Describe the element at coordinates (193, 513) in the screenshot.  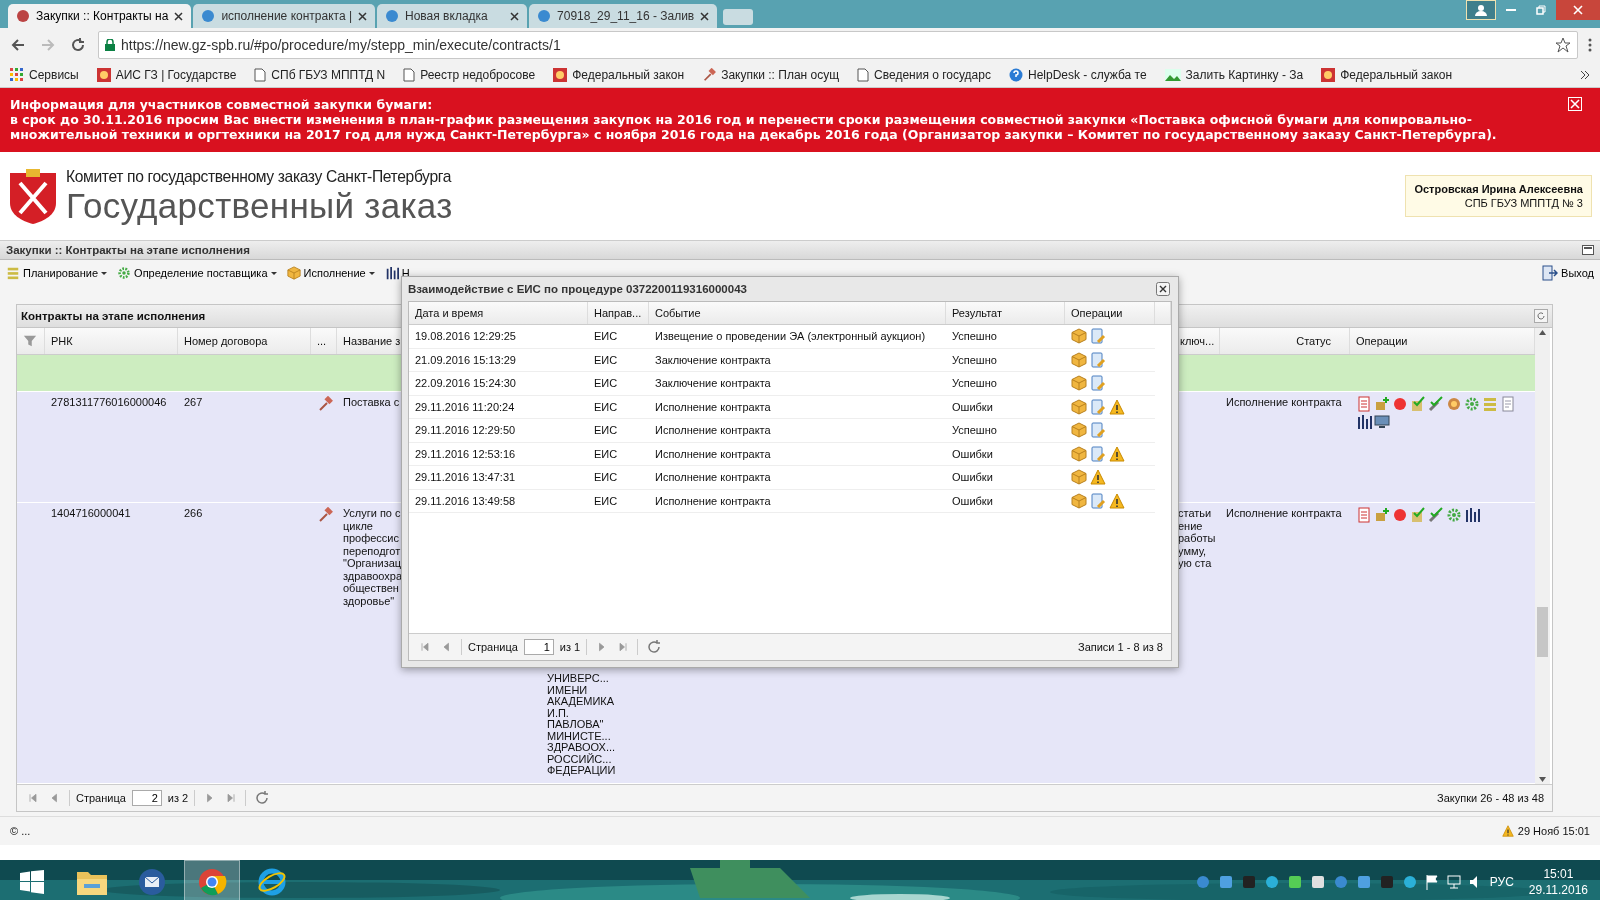
I see `table-cell: 266` at that location.